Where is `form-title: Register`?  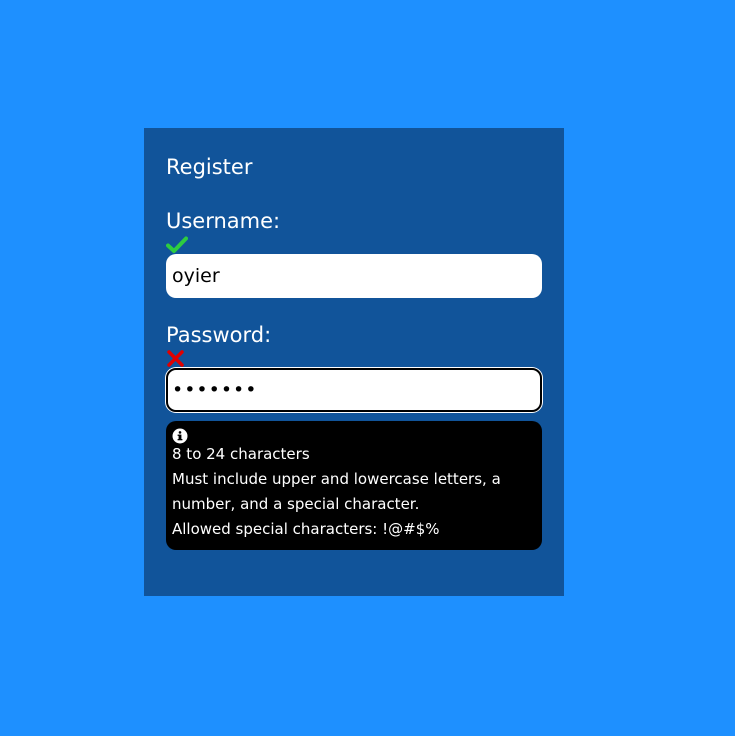
form-title: Register is located at coordinates (209, 167).